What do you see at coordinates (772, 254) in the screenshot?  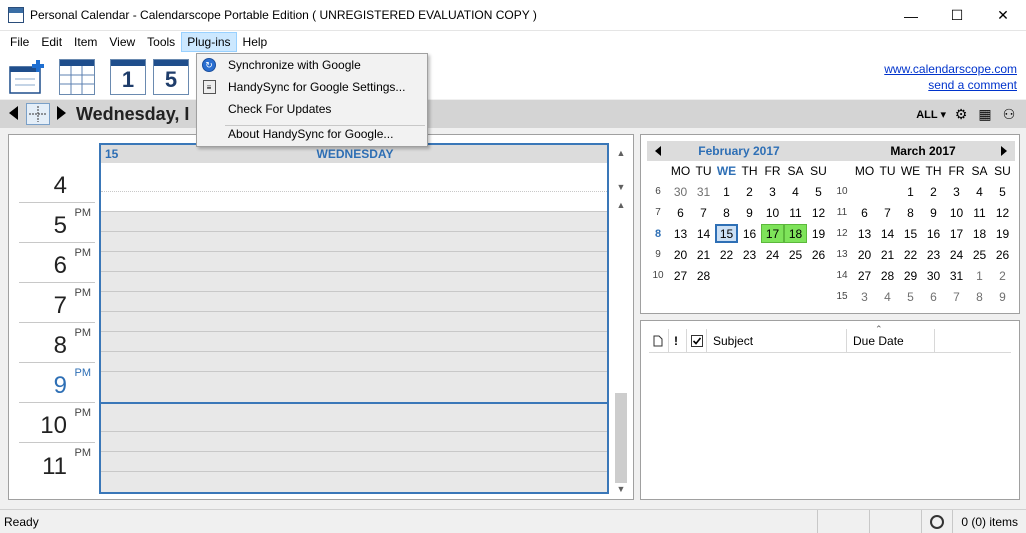 I see `calendar-day: 24` at bounding box center [772, 254].